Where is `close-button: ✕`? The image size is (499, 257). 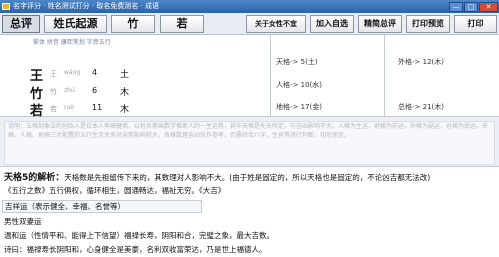
close-button: ✕ is located at coordinates (488, 7).